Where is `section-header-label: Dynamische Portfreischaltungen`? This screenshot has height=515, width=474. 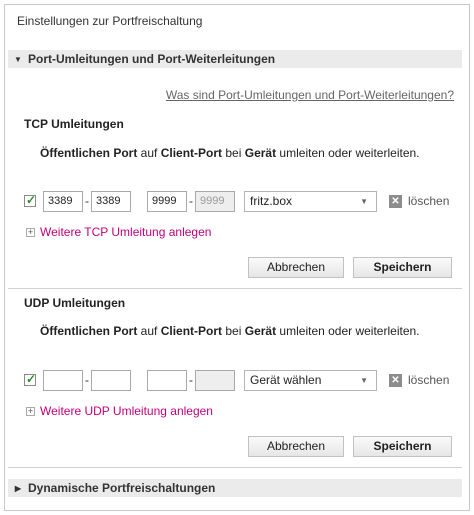 section-header-label: Dynamische Portfreischaltungen is located at coordinates (122, 488).